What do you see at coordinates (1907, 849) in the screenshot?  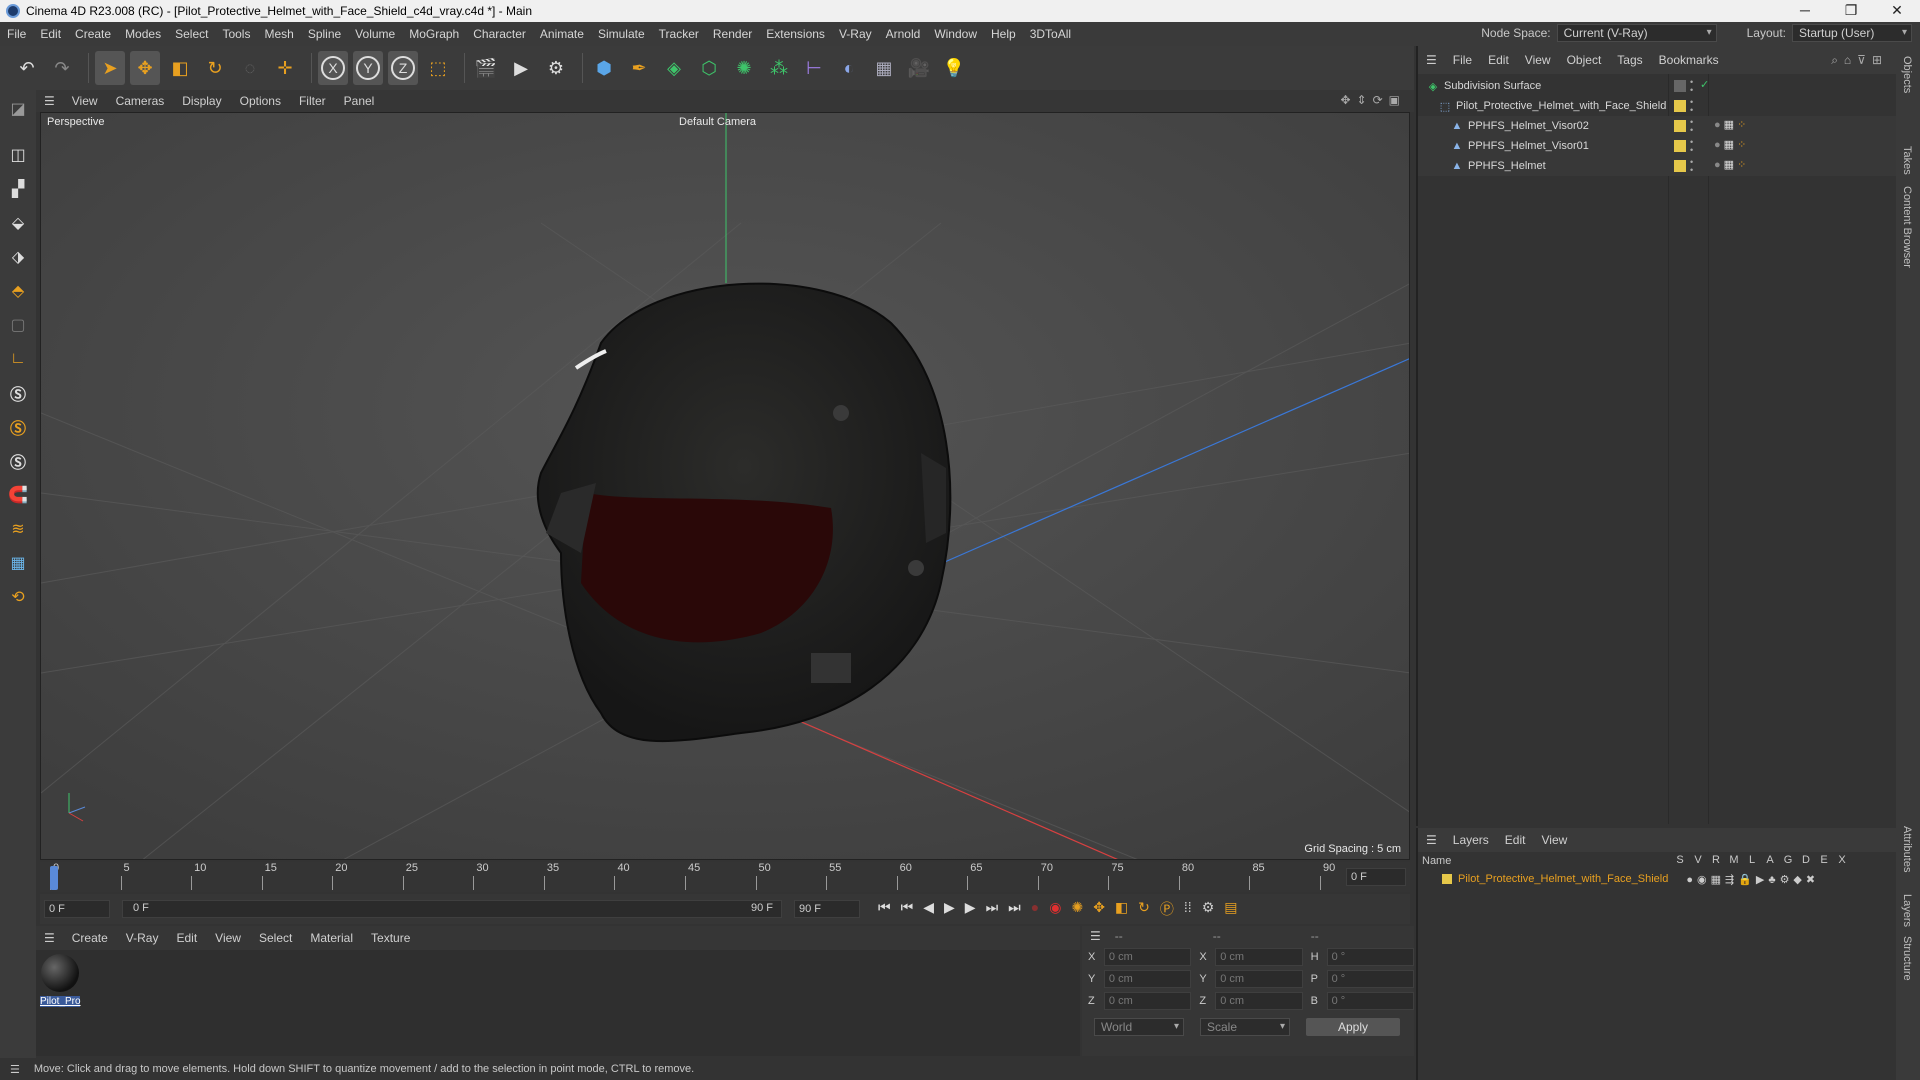 I see `side-tab-attributes: Attributes` at bounding box center [1907, 849].